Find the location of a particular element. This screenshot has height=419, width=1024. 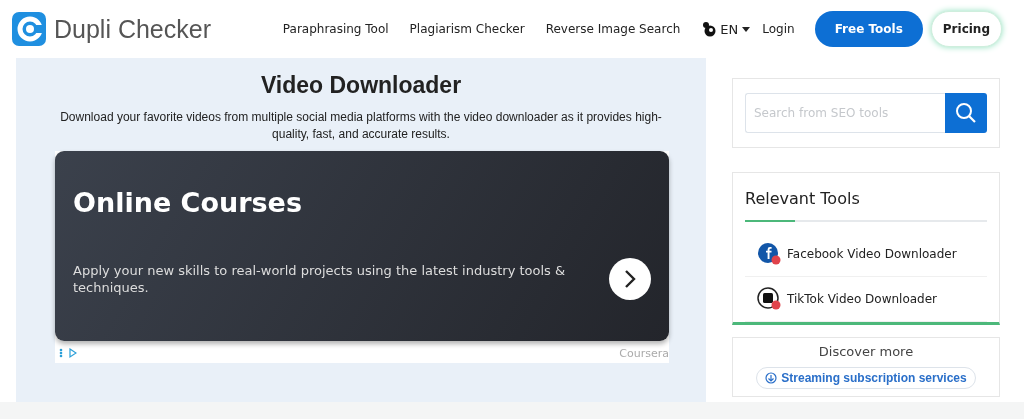

search-field: Search from SEO tools is located at coordinates (845, 113).